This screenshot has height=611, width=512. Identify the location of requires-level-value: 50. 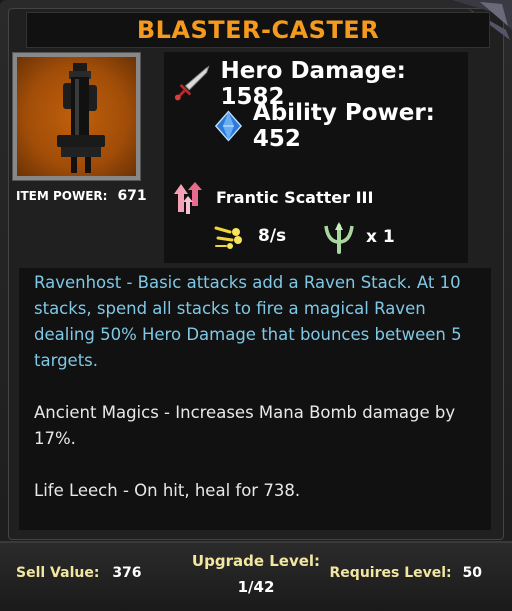
(472, 573).